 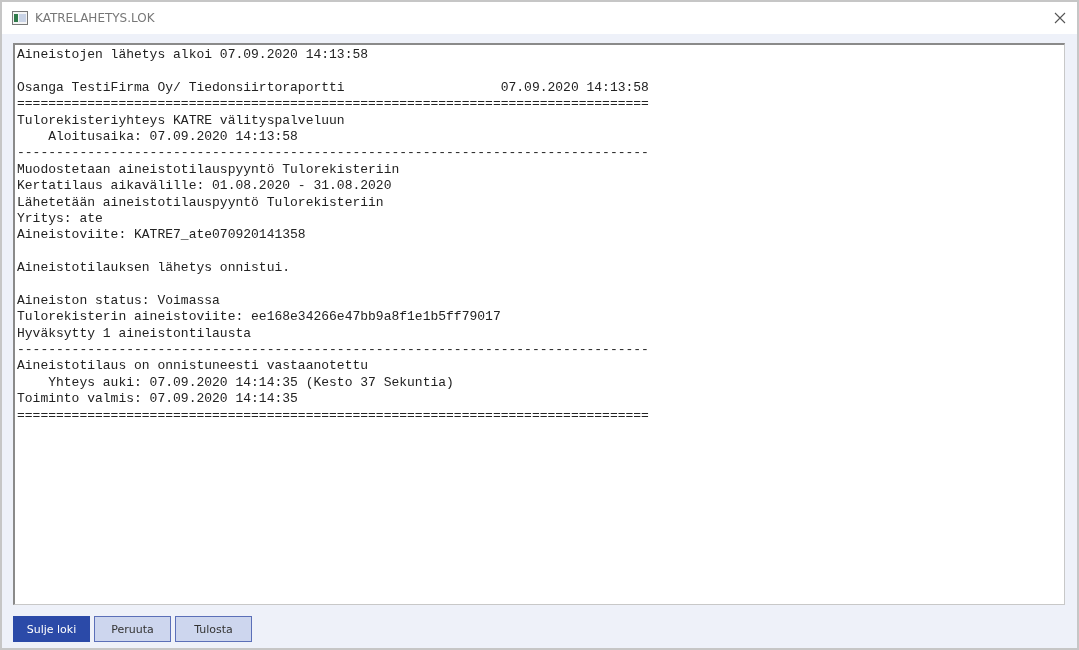 I want to click on log-line: Tulorekisterin aineistoviite: ee168e34266e47bb9a8f1e1b5ff79017, so click(x=259, y=317).